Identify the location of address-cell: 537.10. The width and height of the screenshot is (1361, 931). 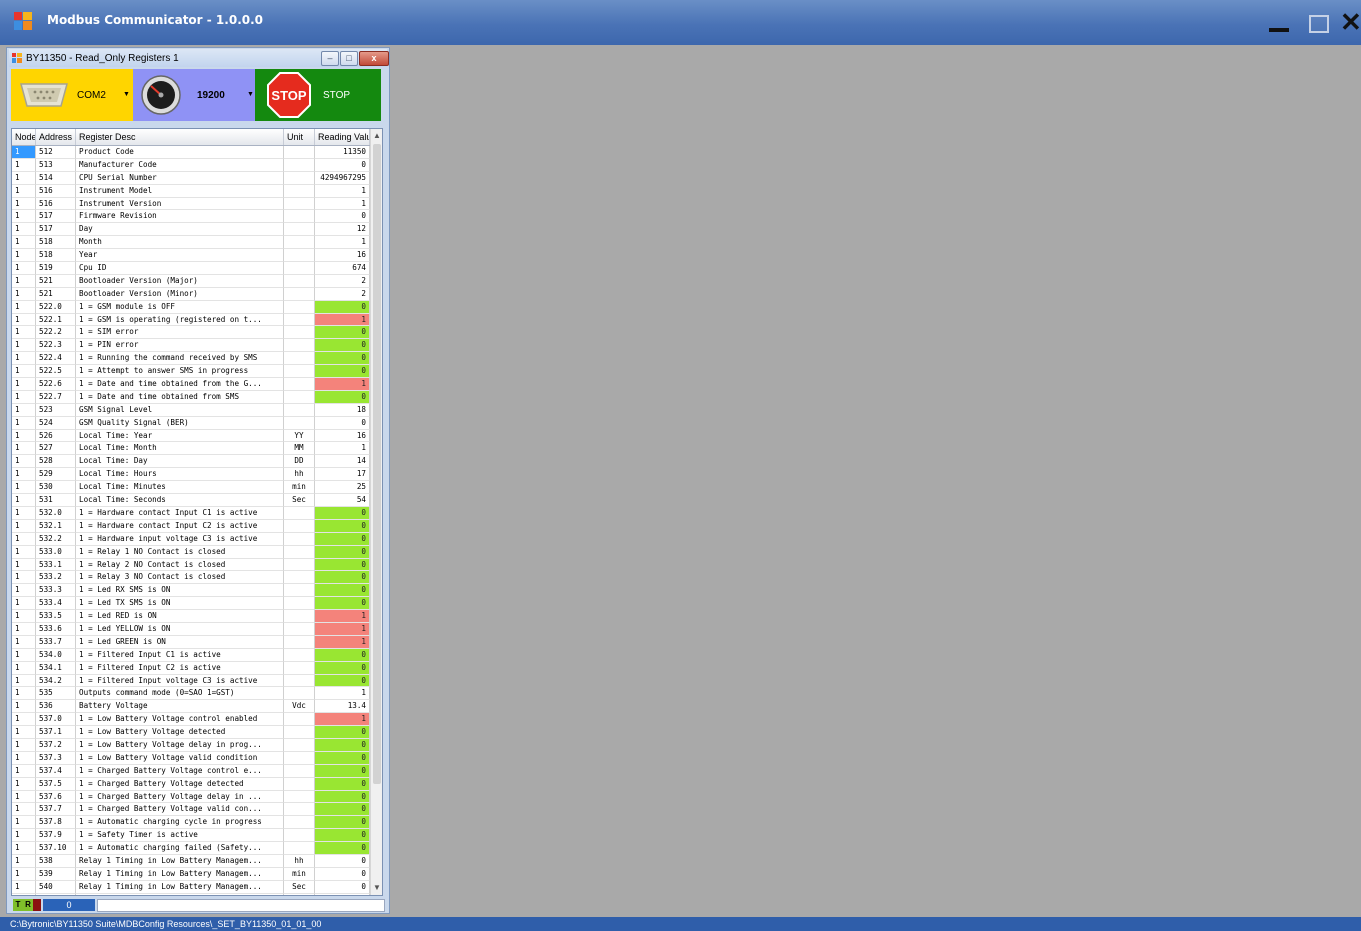
(56, 848).